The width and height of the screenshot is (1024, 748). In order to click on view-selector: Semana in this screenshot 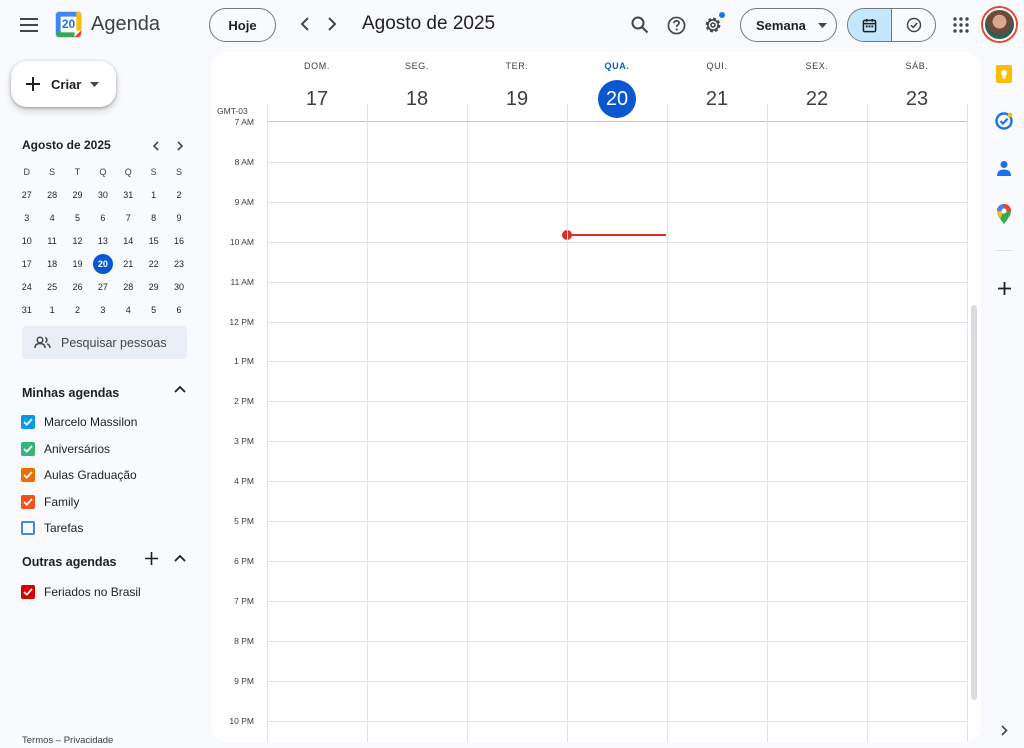, I will do `click(788, 25)`.